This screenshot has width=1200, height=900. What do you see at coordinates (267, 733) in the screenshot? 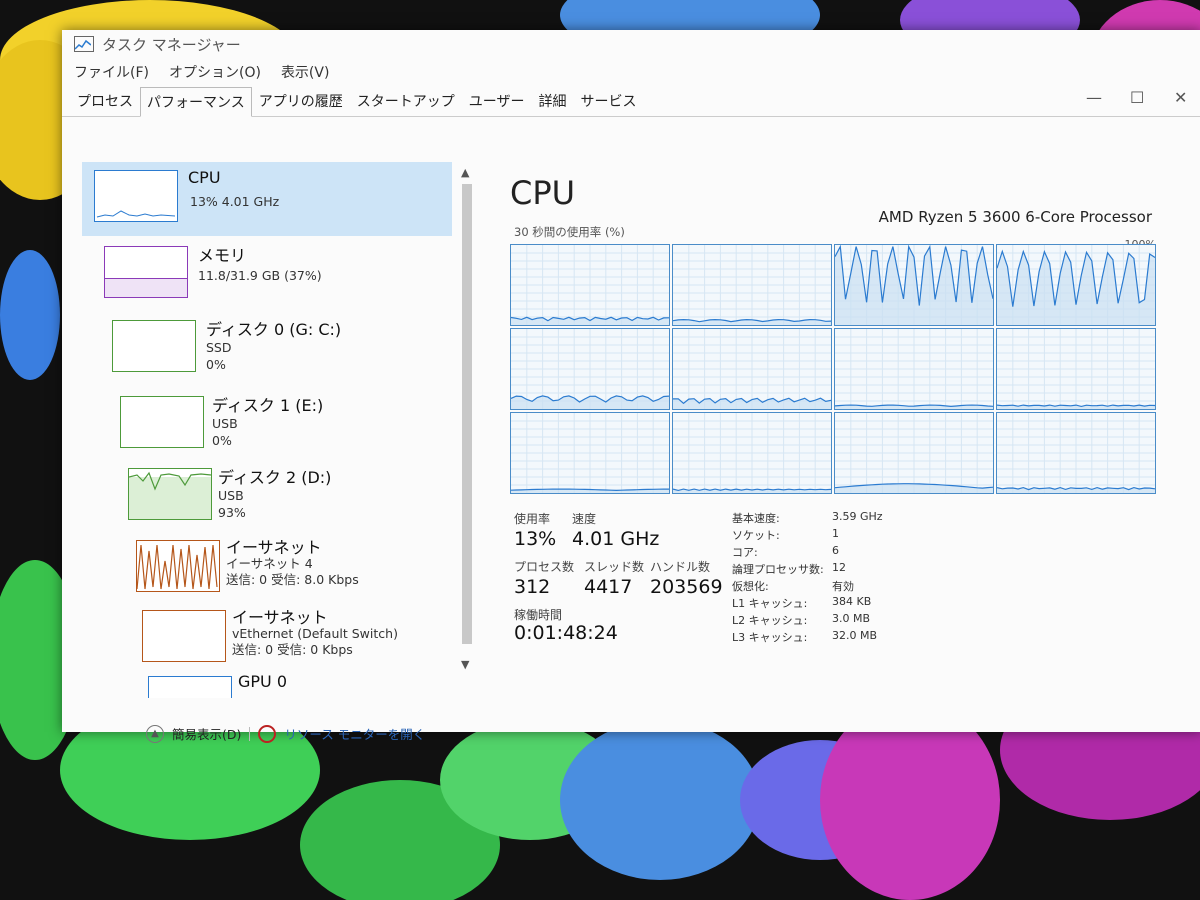
I see `resource-monitor-icon` at bounding box center [267, 733].